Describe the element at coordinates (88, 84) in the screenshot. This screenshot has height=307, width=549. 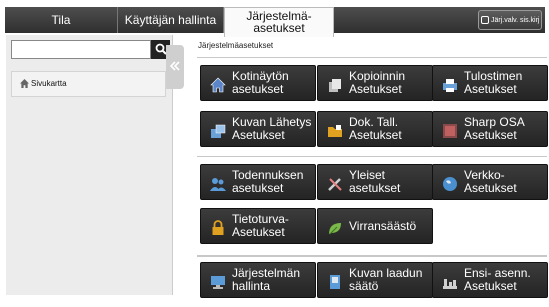
I see `sidebar-item-sivukartta: Sivukartta` at that location.